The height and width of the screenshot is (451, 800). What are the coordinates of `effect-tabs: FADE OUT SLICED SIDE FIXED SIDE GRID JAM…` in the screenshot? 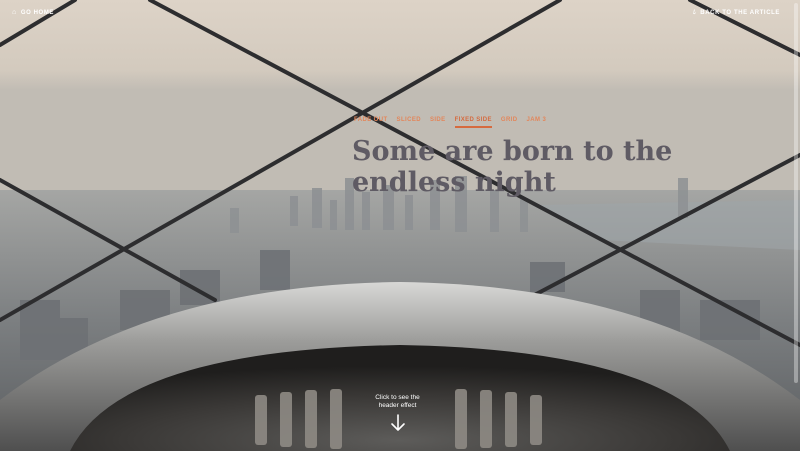 It's located at (450, 122).